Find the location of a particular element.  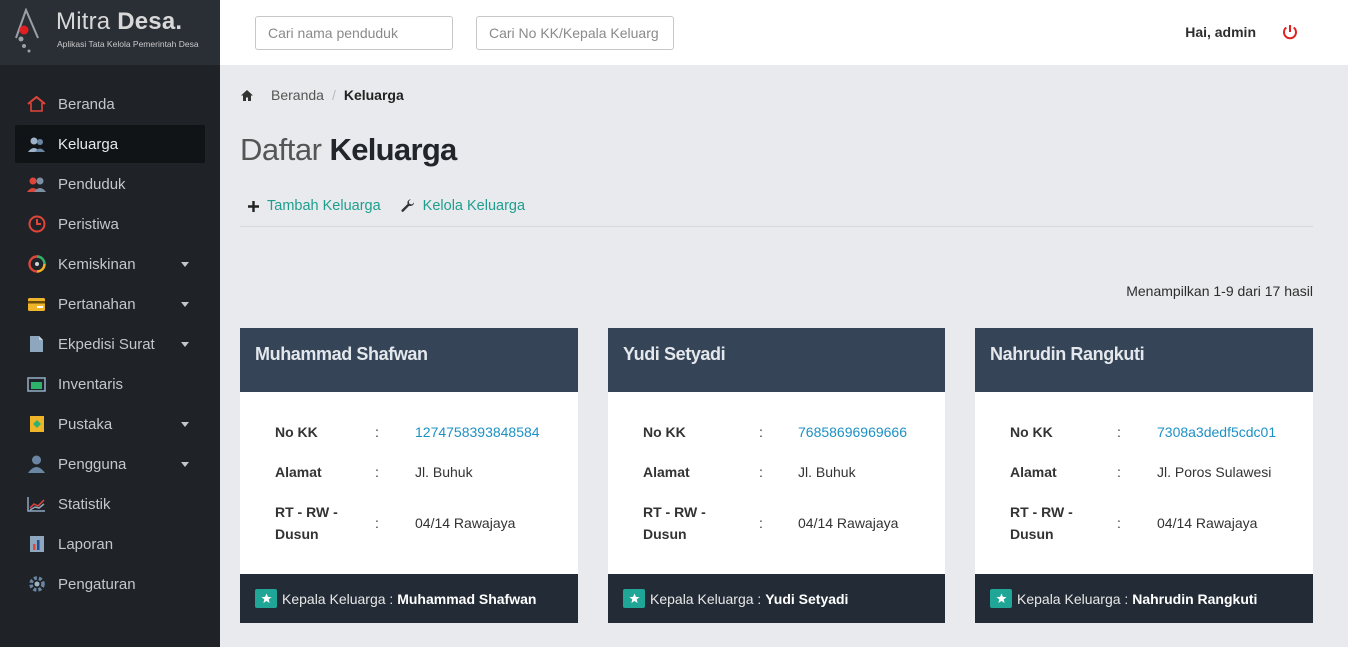

sidebar-item-label: Pustaka is located at coordinates (85, 424).